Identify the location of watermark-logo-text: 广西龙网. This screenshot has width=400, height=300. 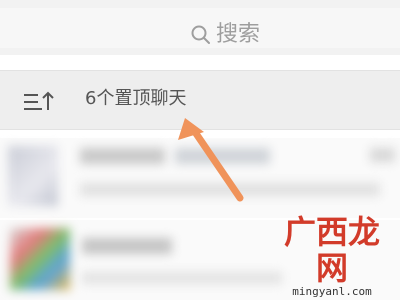
(331, 250).